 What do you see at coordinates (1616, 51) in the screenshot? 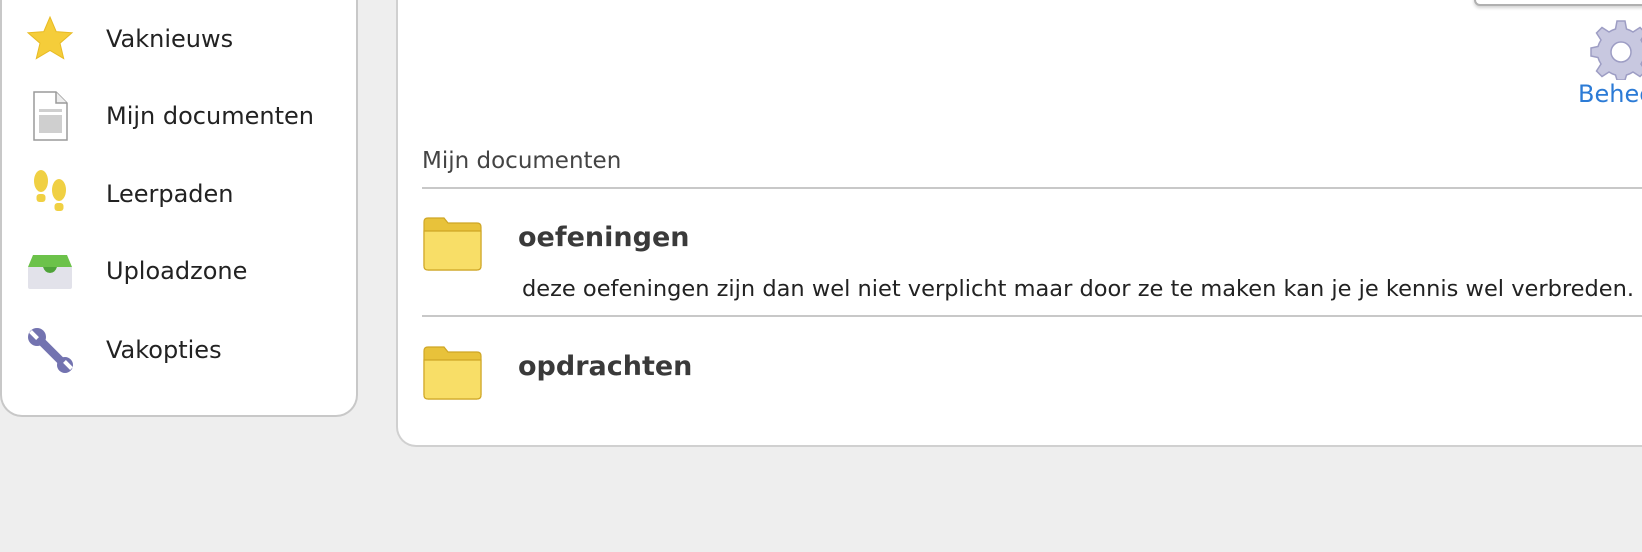
I see `gear-icon` at bounding box center [1616, 51].